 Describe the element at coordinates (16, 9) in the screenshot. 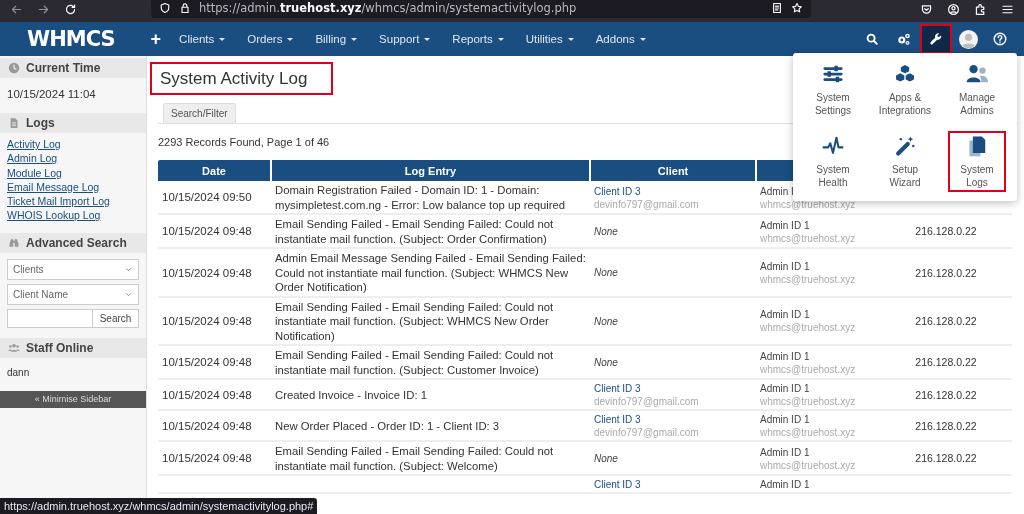

I see `back-arrow-icon` at that location.